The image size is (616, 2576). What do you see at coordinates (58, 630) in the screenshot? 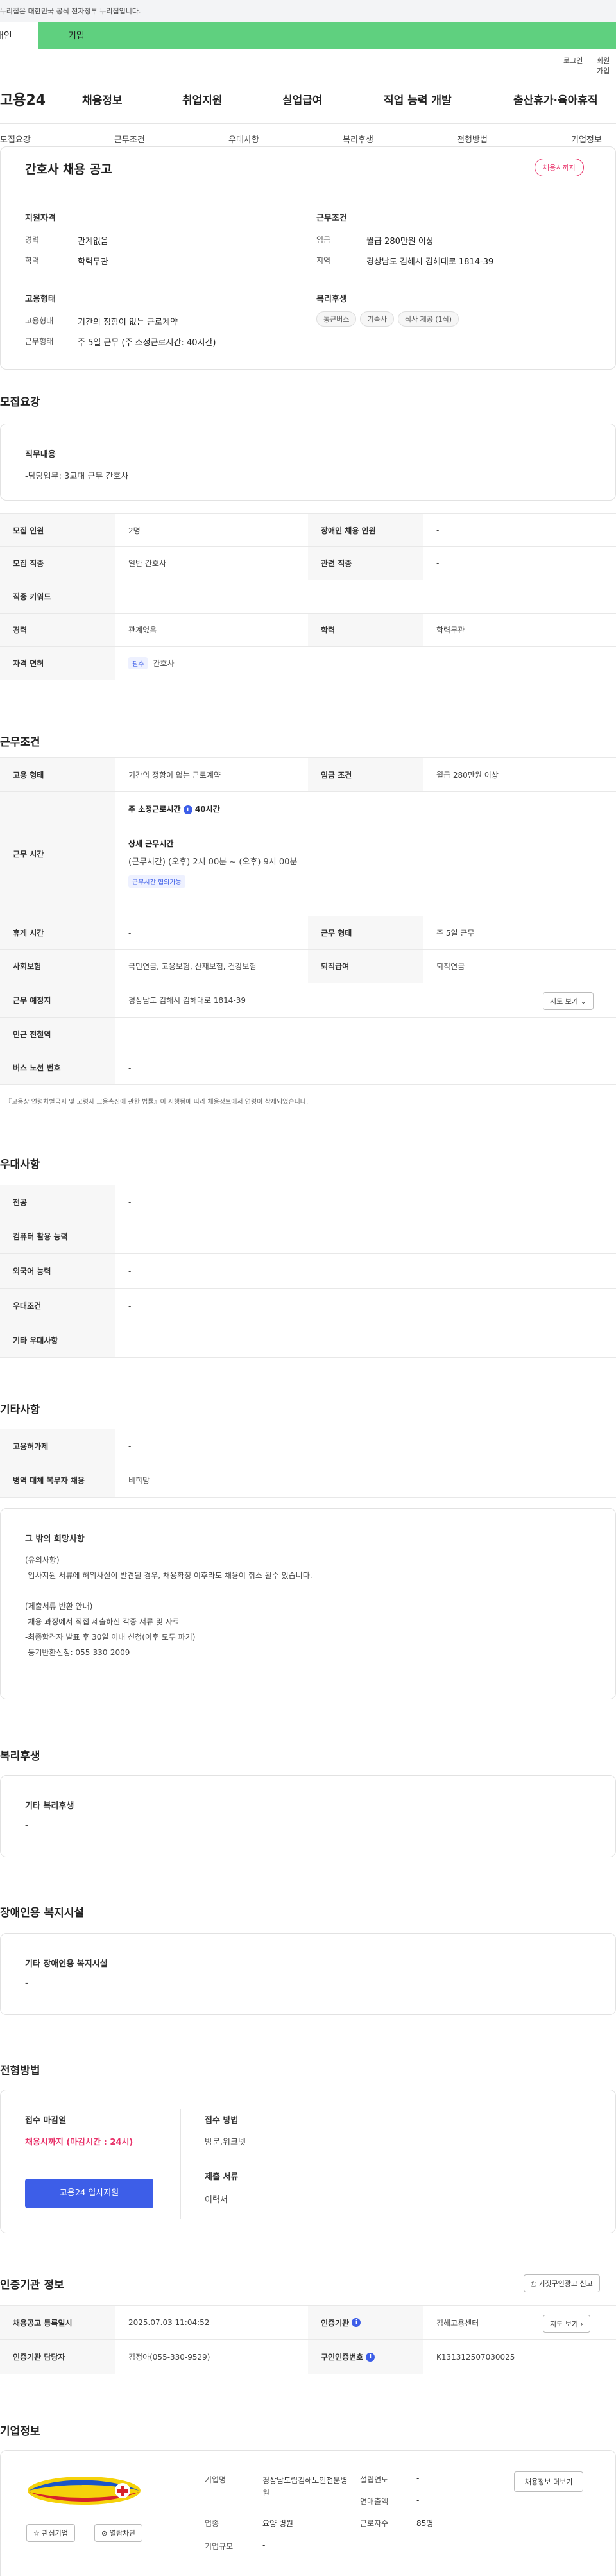
I see `row-key: 경력` at bounding box center [58, 630].